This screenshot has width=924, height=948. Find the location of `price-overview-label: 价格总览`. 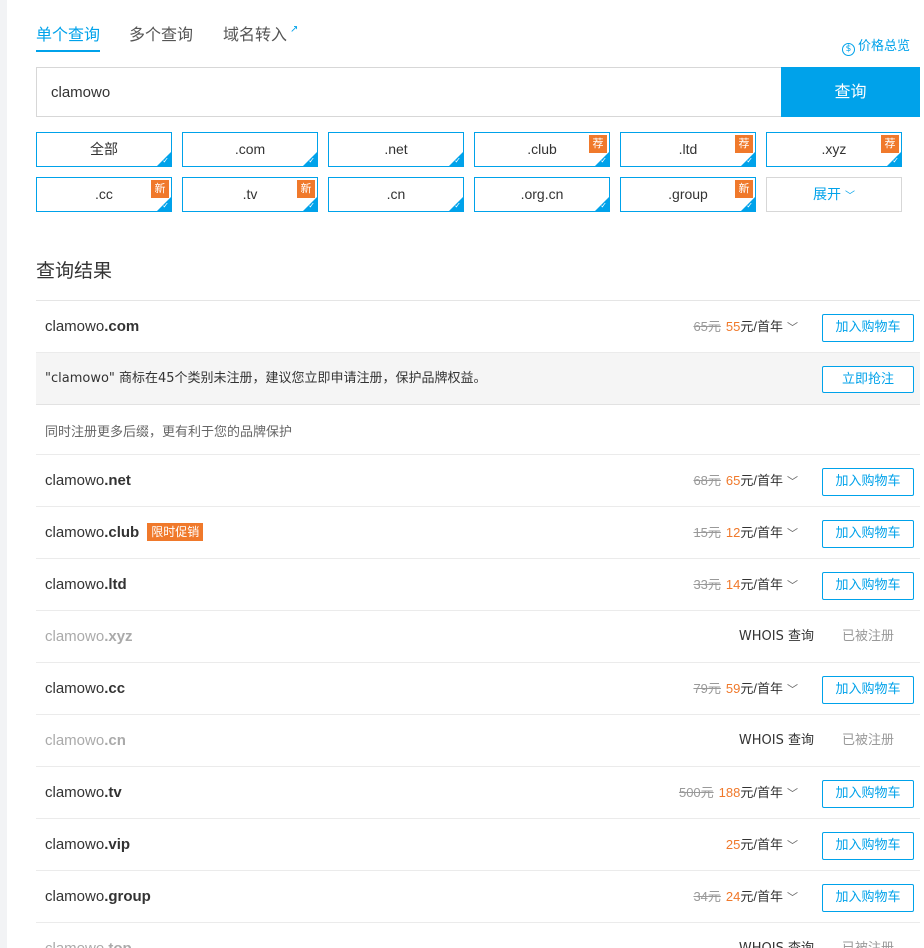

price-overview-label: 价格总览 is located at coordinates (883, 46).